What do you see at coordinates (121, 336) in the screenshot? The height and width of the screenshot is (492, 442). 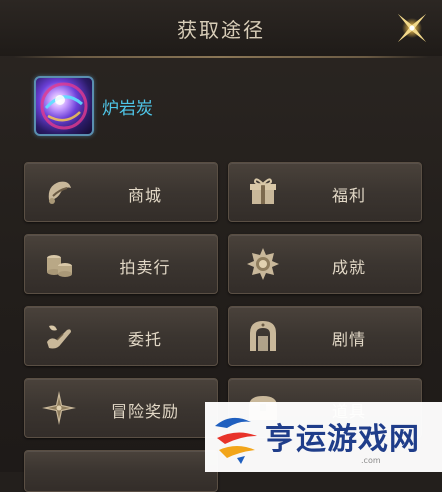 I see `commission-button: 委托` at bounding box center [121, 336].